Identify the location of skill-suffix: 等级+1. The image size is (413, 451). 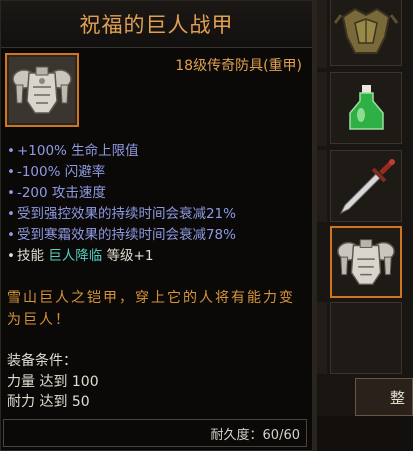
(130, 256).